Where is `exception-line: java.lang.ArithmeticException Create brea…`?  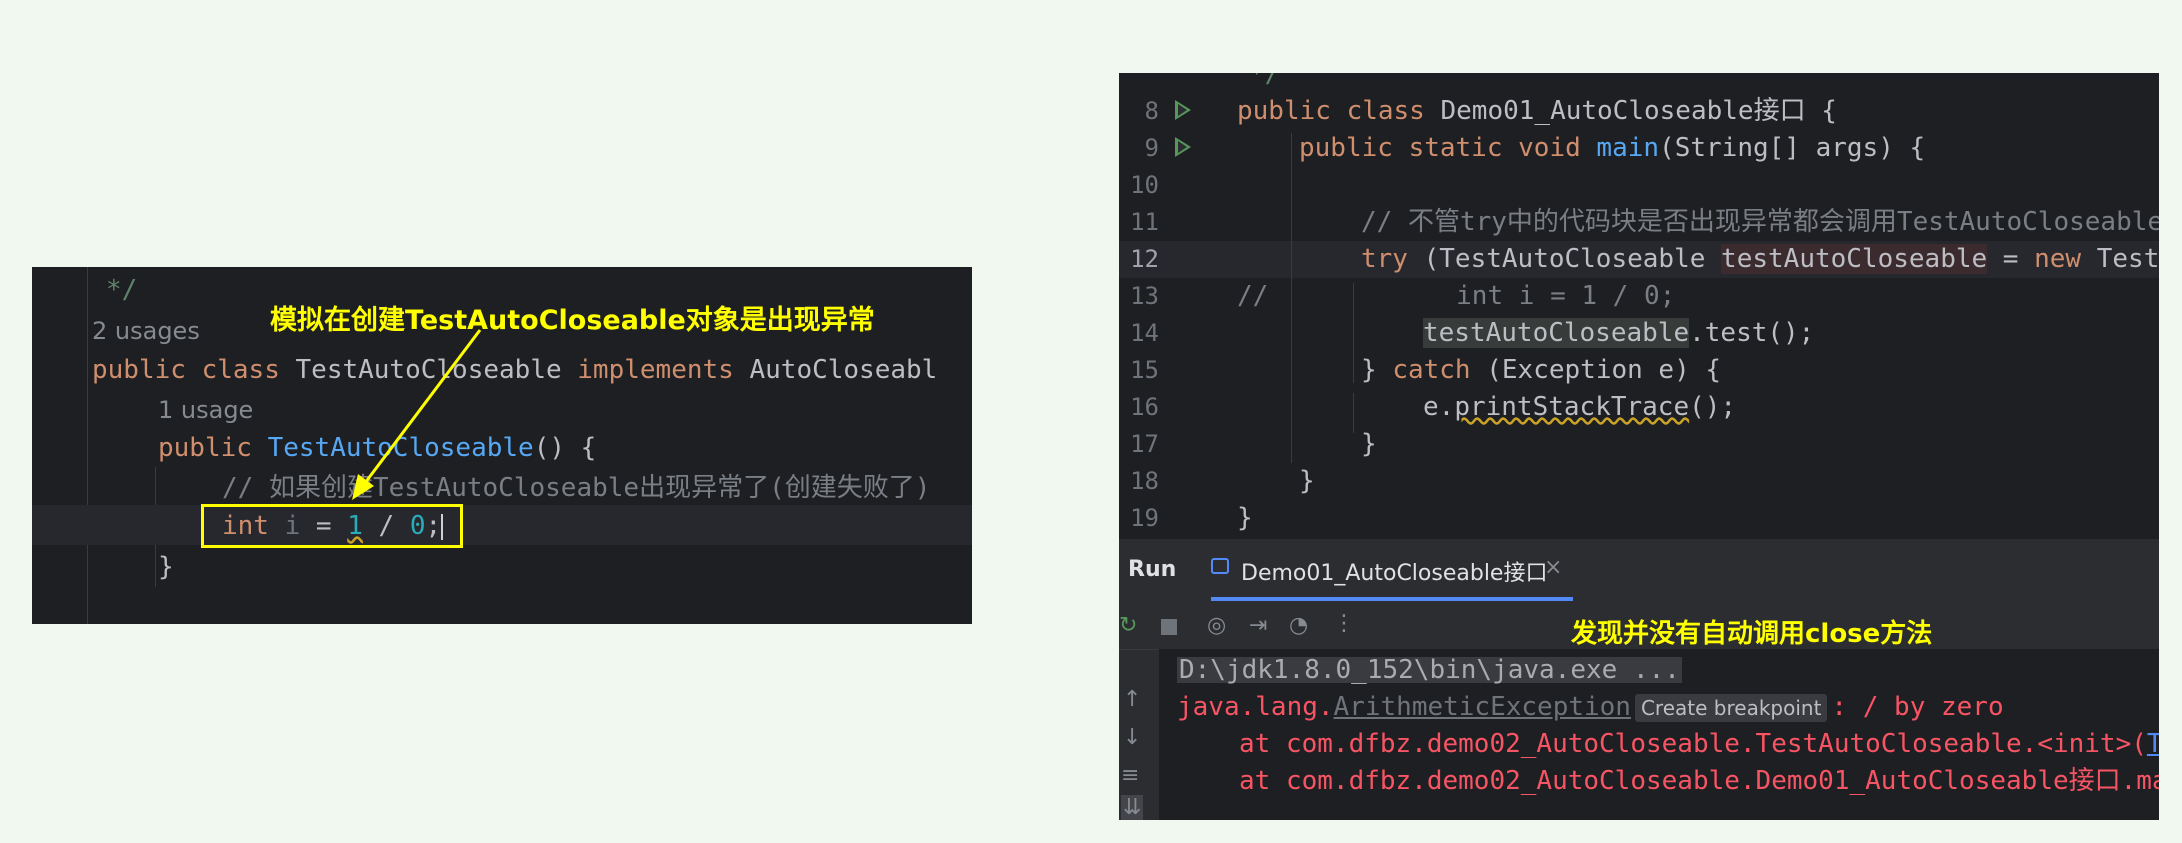 exception-line: java.lang.ArithmeticException Create brea… is located at coordinates (1590, 707).